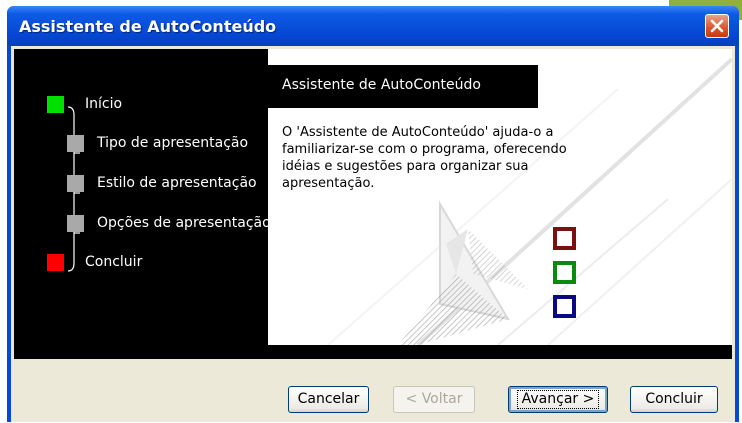  I want to click on step-label-type: Tipo de apresentação, so click(172, 143).